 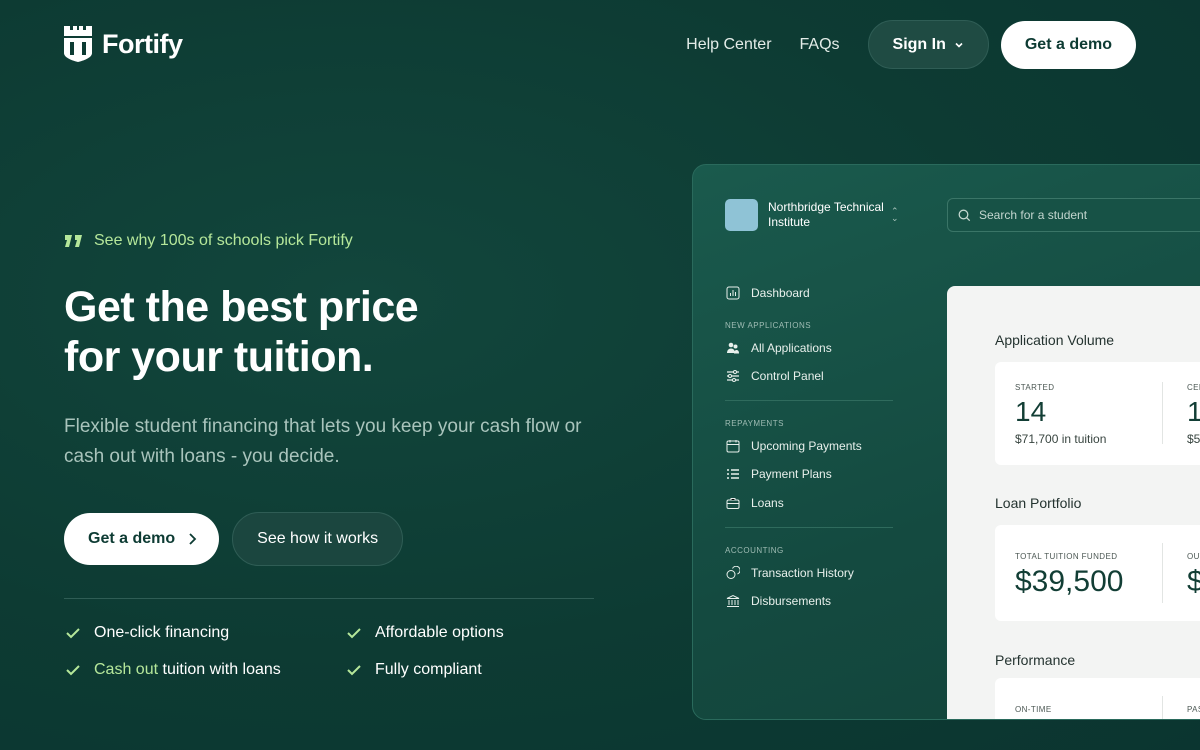 What do you see at coordinates (1035, 387) in the screenshot?
I see `started-label: STARTED` at bounding box center [1035, 387].